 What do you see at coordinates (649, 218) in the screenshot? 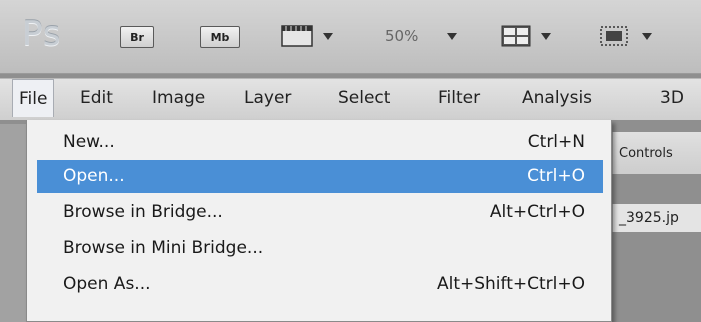
I see `document-tab-label: _3925.jp` at bounding box center [649, 218].